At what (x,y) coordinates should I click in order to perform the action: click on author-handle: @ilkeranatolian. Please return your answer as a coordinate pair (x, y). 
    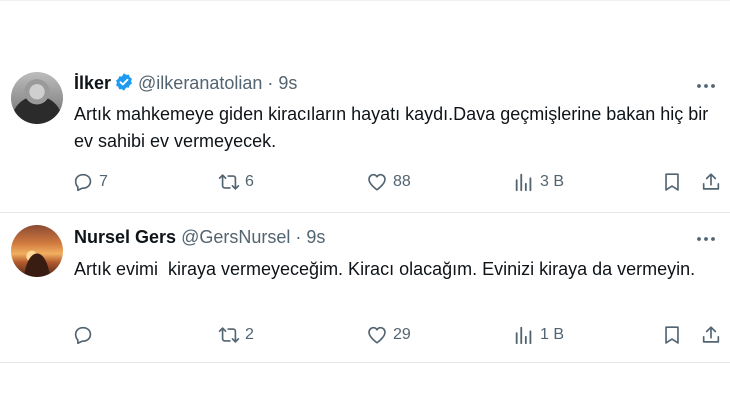
    Looking at the image, I should click on (200, 83).